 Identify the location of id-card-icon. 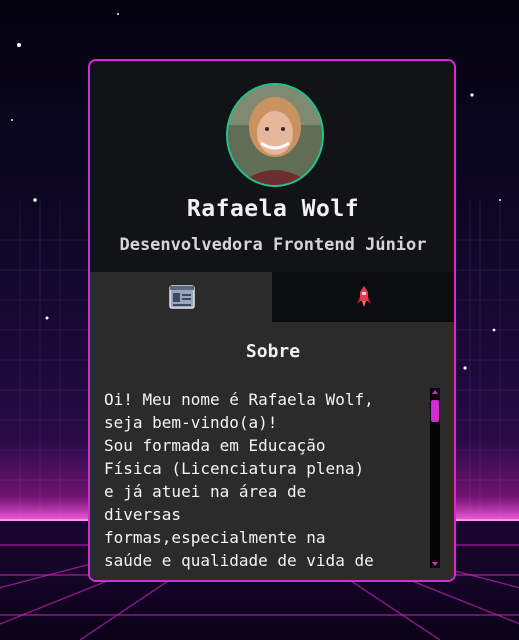
(182, 297).